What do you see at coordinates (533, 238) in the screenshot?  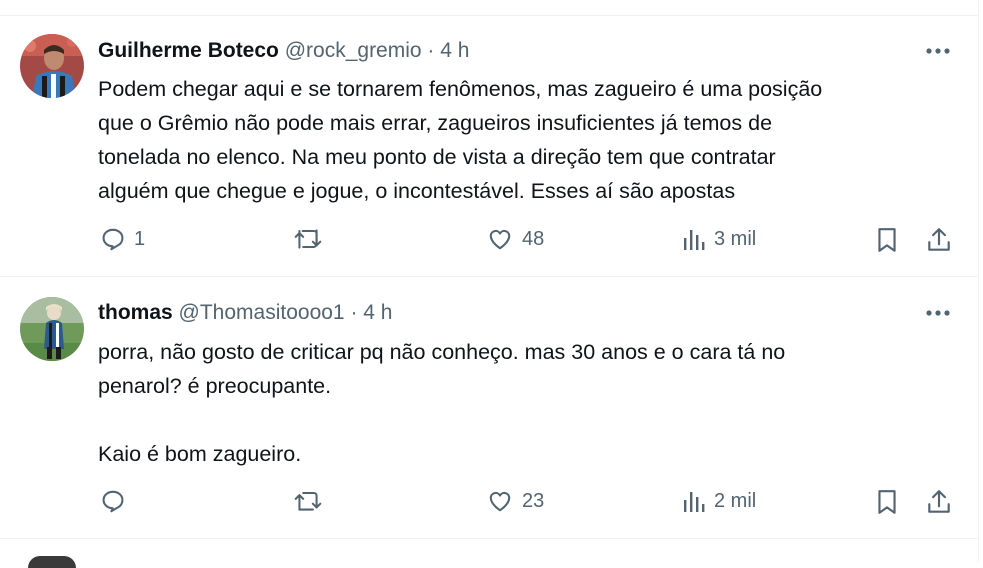 I see `like-count: 48` at bounding box center [533, 238].